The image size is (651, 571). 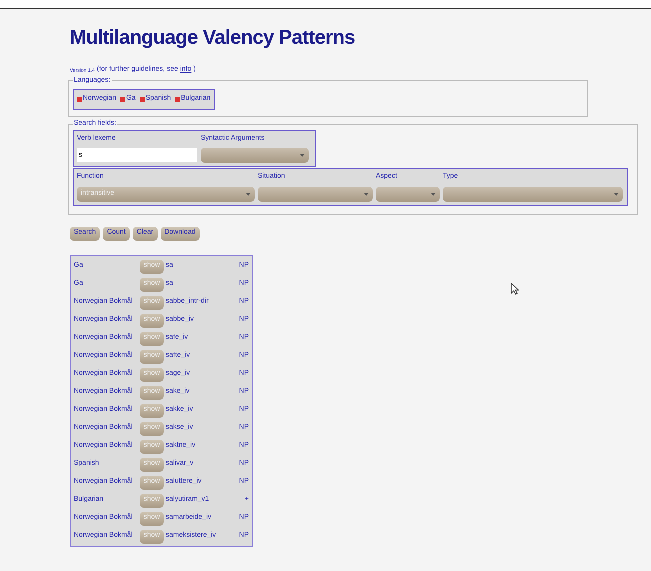 I want to click on mouse-pointer-icon, so click(x=515, y=289).